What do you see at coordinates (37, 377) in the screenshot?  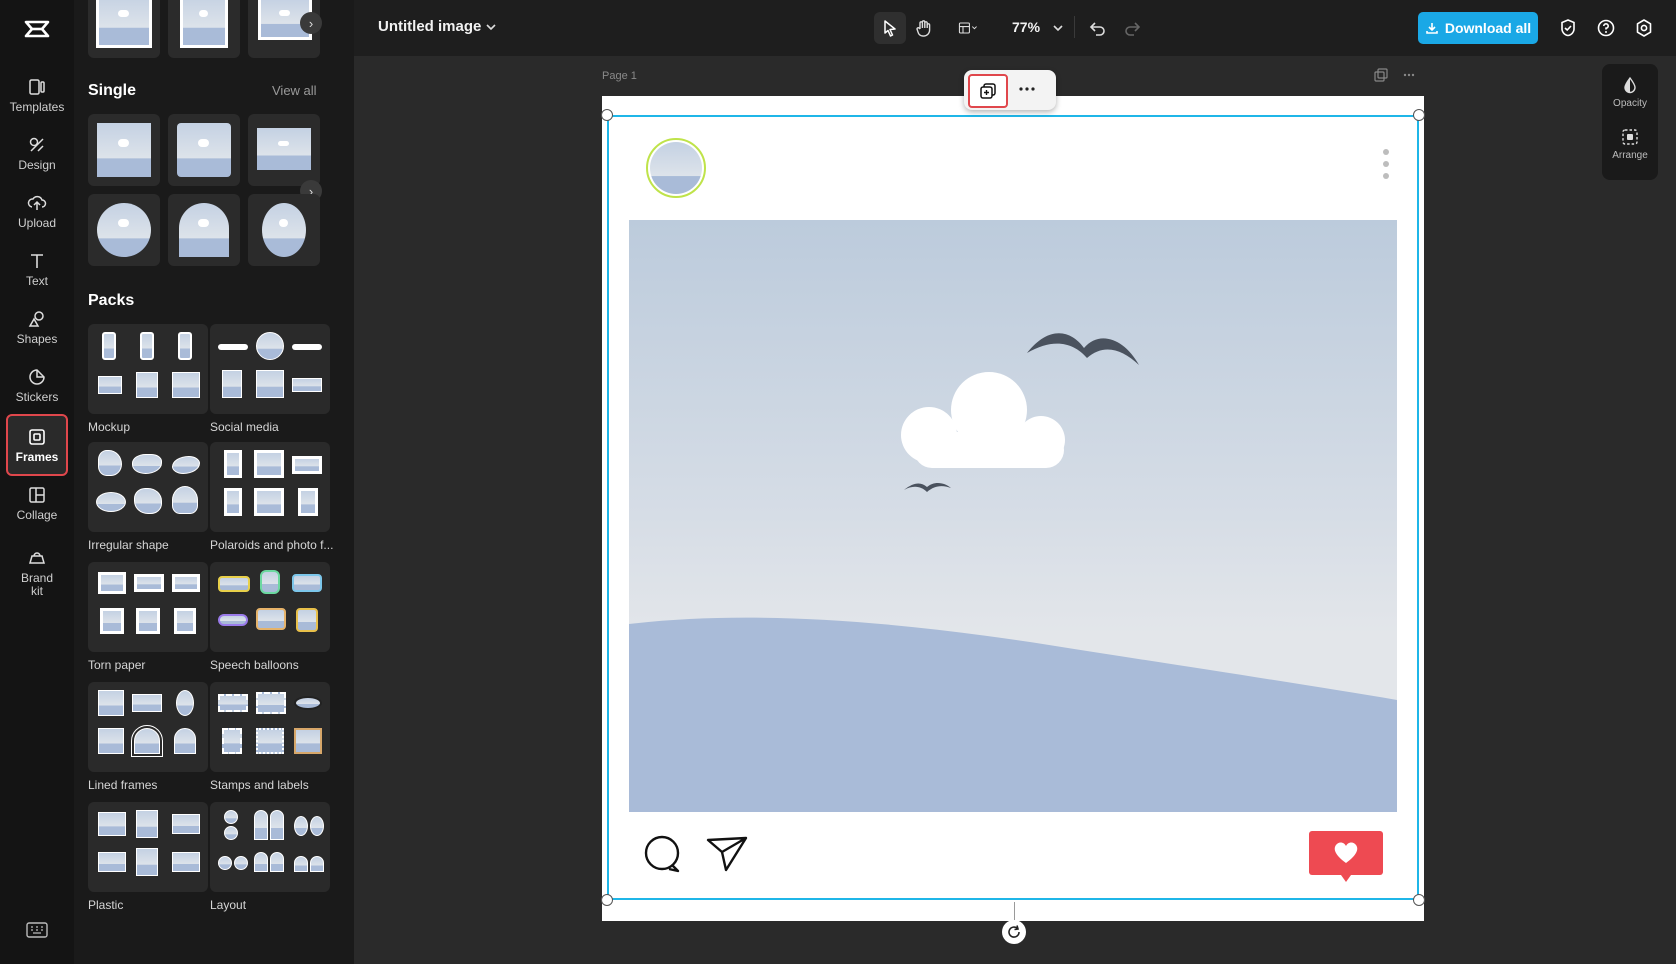 I see `stickers-icon` at bounding box center [37, 377].